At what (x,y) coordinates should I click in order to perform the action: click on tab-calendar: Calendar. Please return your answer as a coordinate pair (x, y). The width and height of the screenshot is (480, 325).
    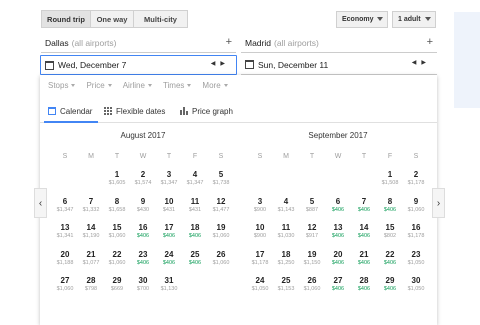
    Looking at the image, I should click on (70, 111).